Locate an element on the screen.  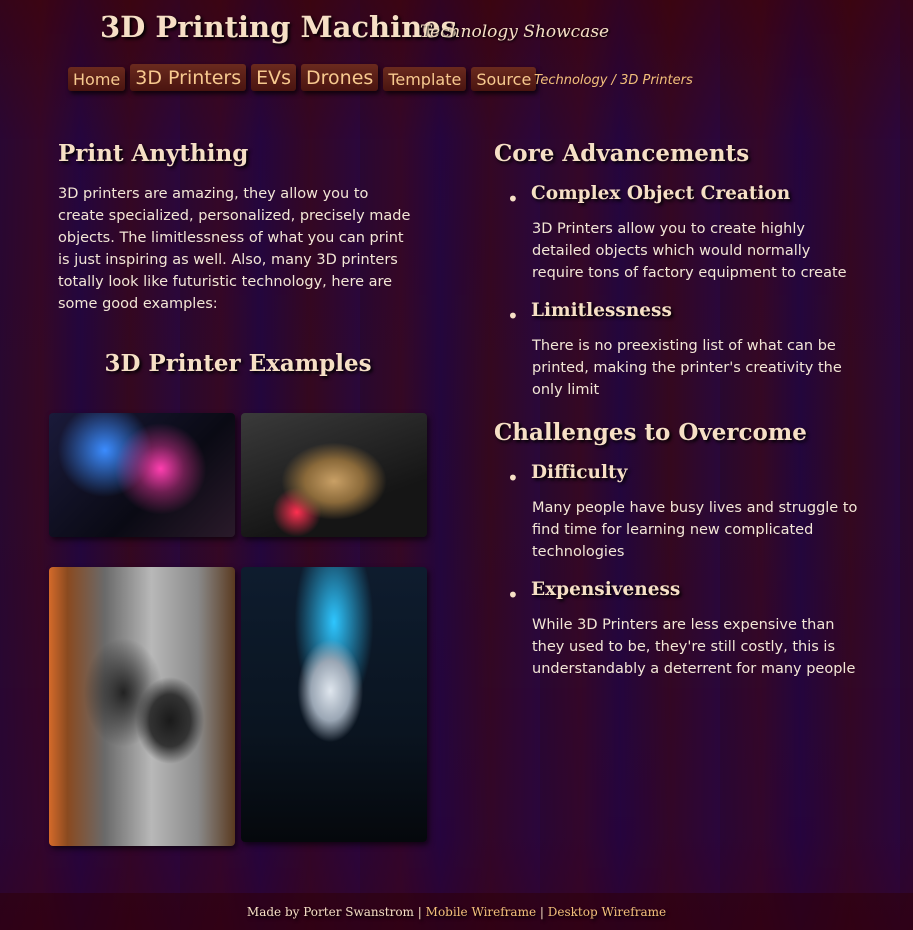
printer-photo-hotend is located at coordinates (334, 475).